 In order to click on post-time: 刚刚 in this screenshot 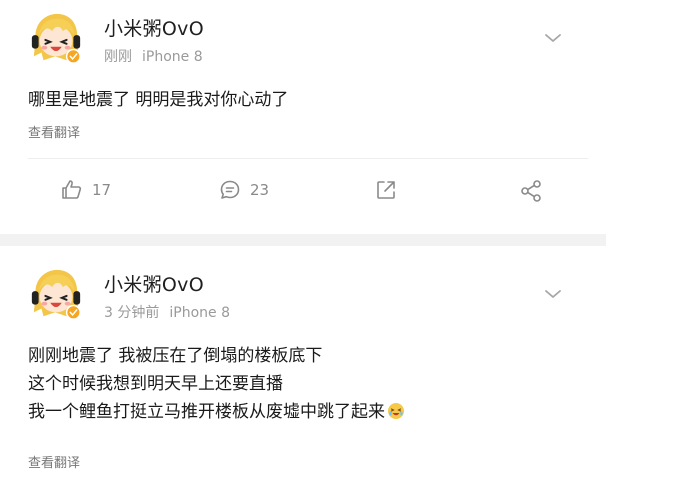, I will do `click(118, 57)`.